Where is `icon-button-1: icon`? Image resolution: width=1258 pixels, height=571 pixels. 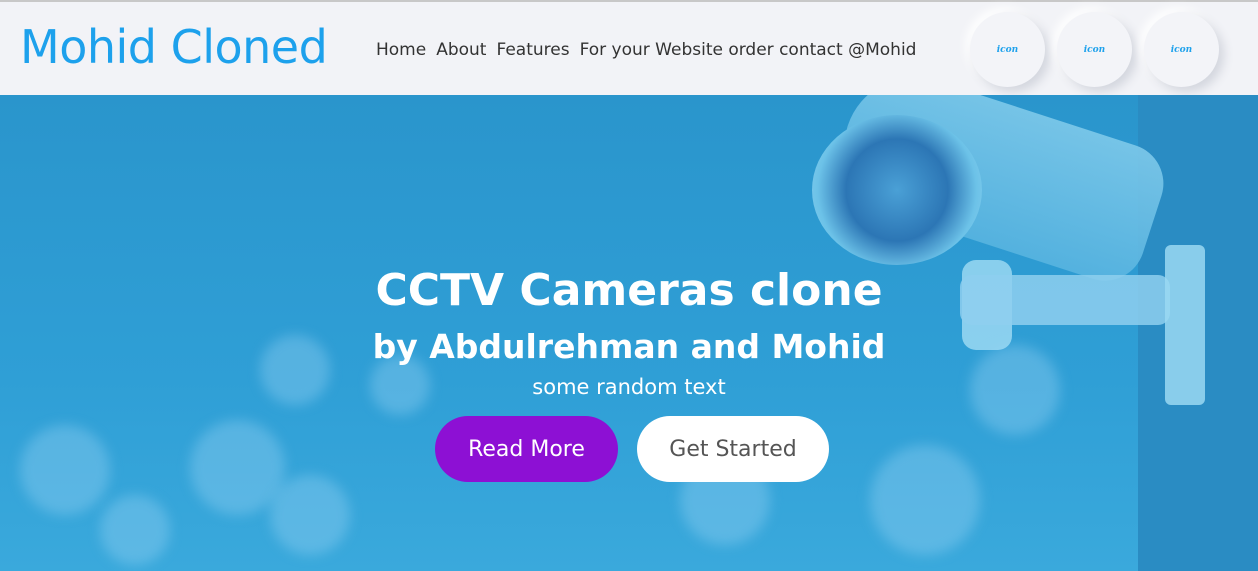 icon-button-1: icon is located at coordinates (1007, 49).